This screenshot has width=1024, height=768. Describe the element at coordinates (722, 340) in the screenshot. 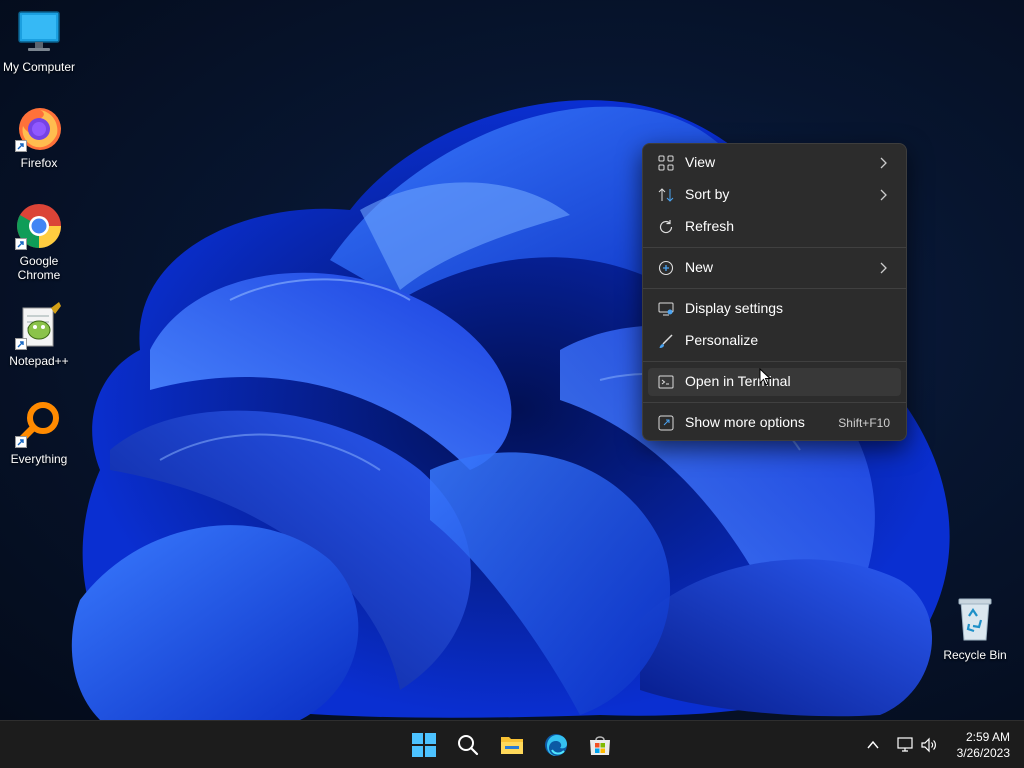

I see `menu-item-label: Personalize` at that location.